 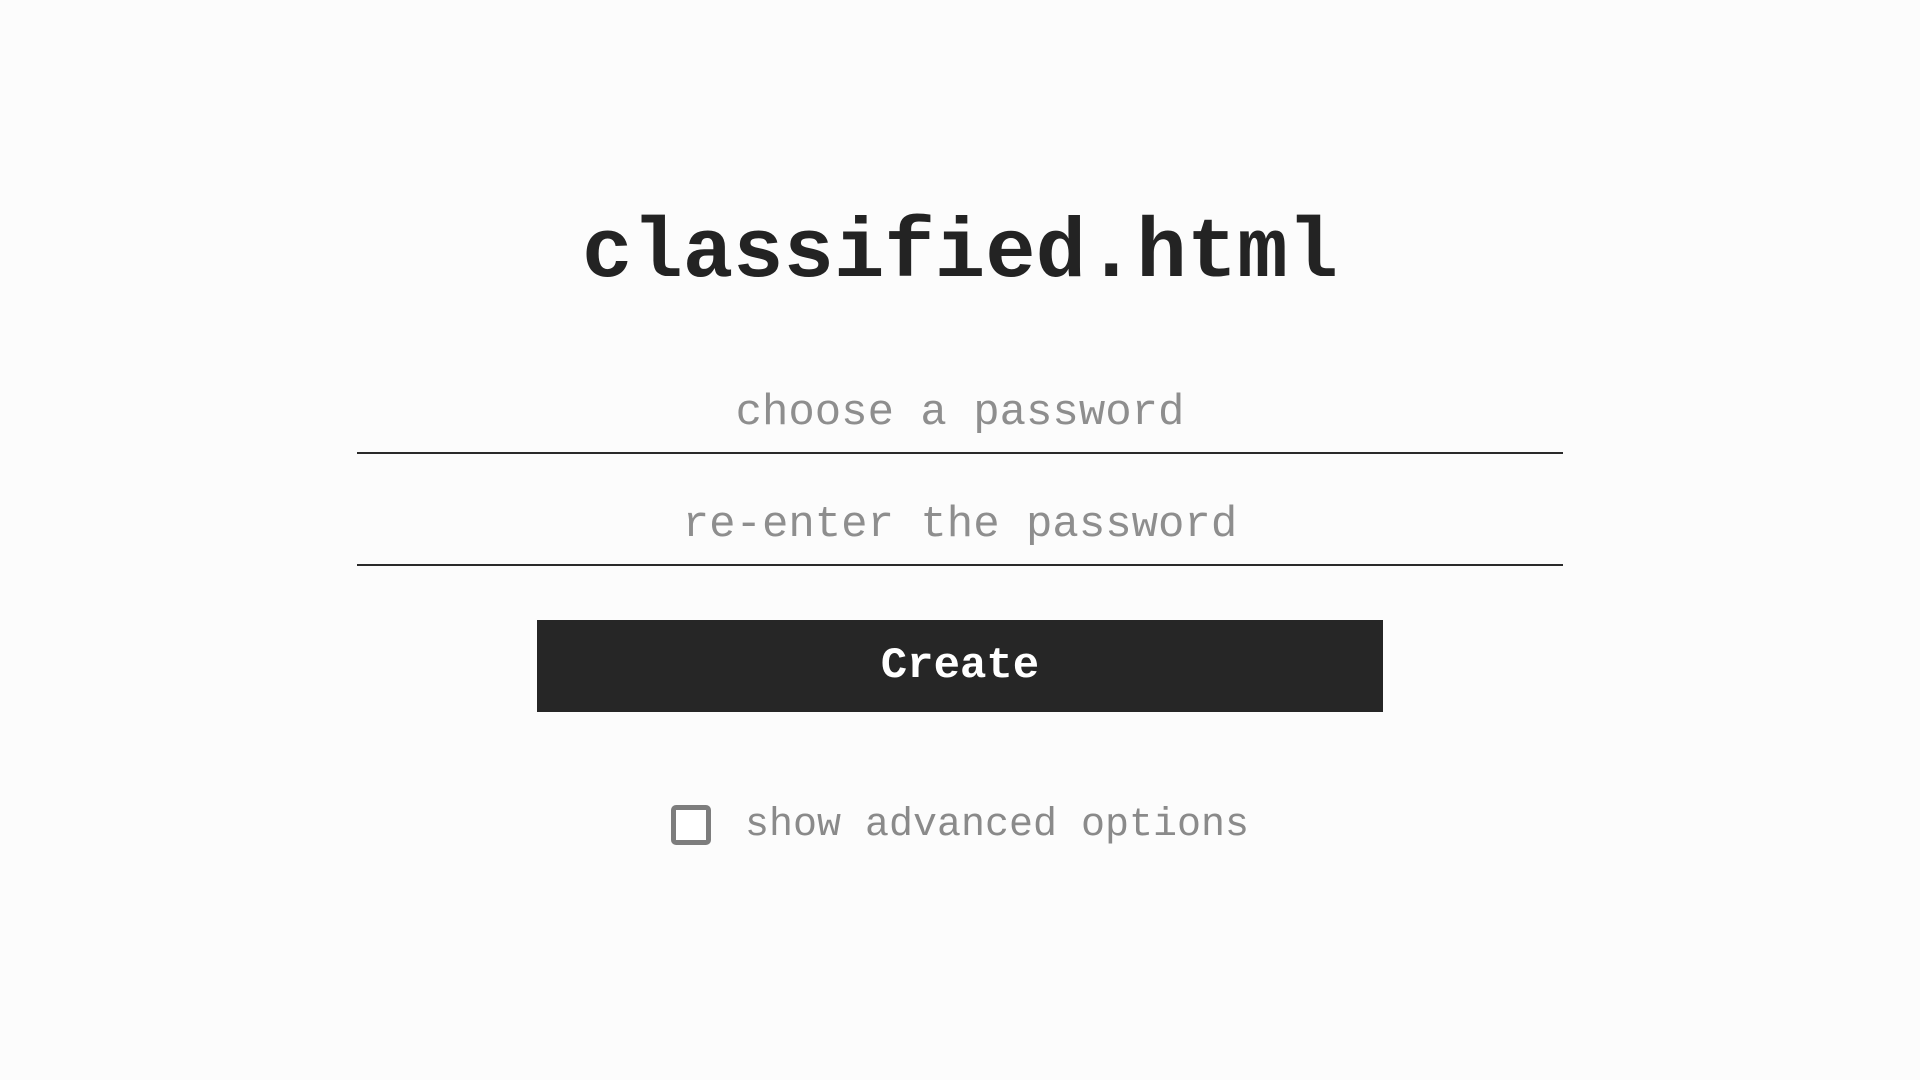 I want to click on confirm-password-input, so click(x=960, y=526).